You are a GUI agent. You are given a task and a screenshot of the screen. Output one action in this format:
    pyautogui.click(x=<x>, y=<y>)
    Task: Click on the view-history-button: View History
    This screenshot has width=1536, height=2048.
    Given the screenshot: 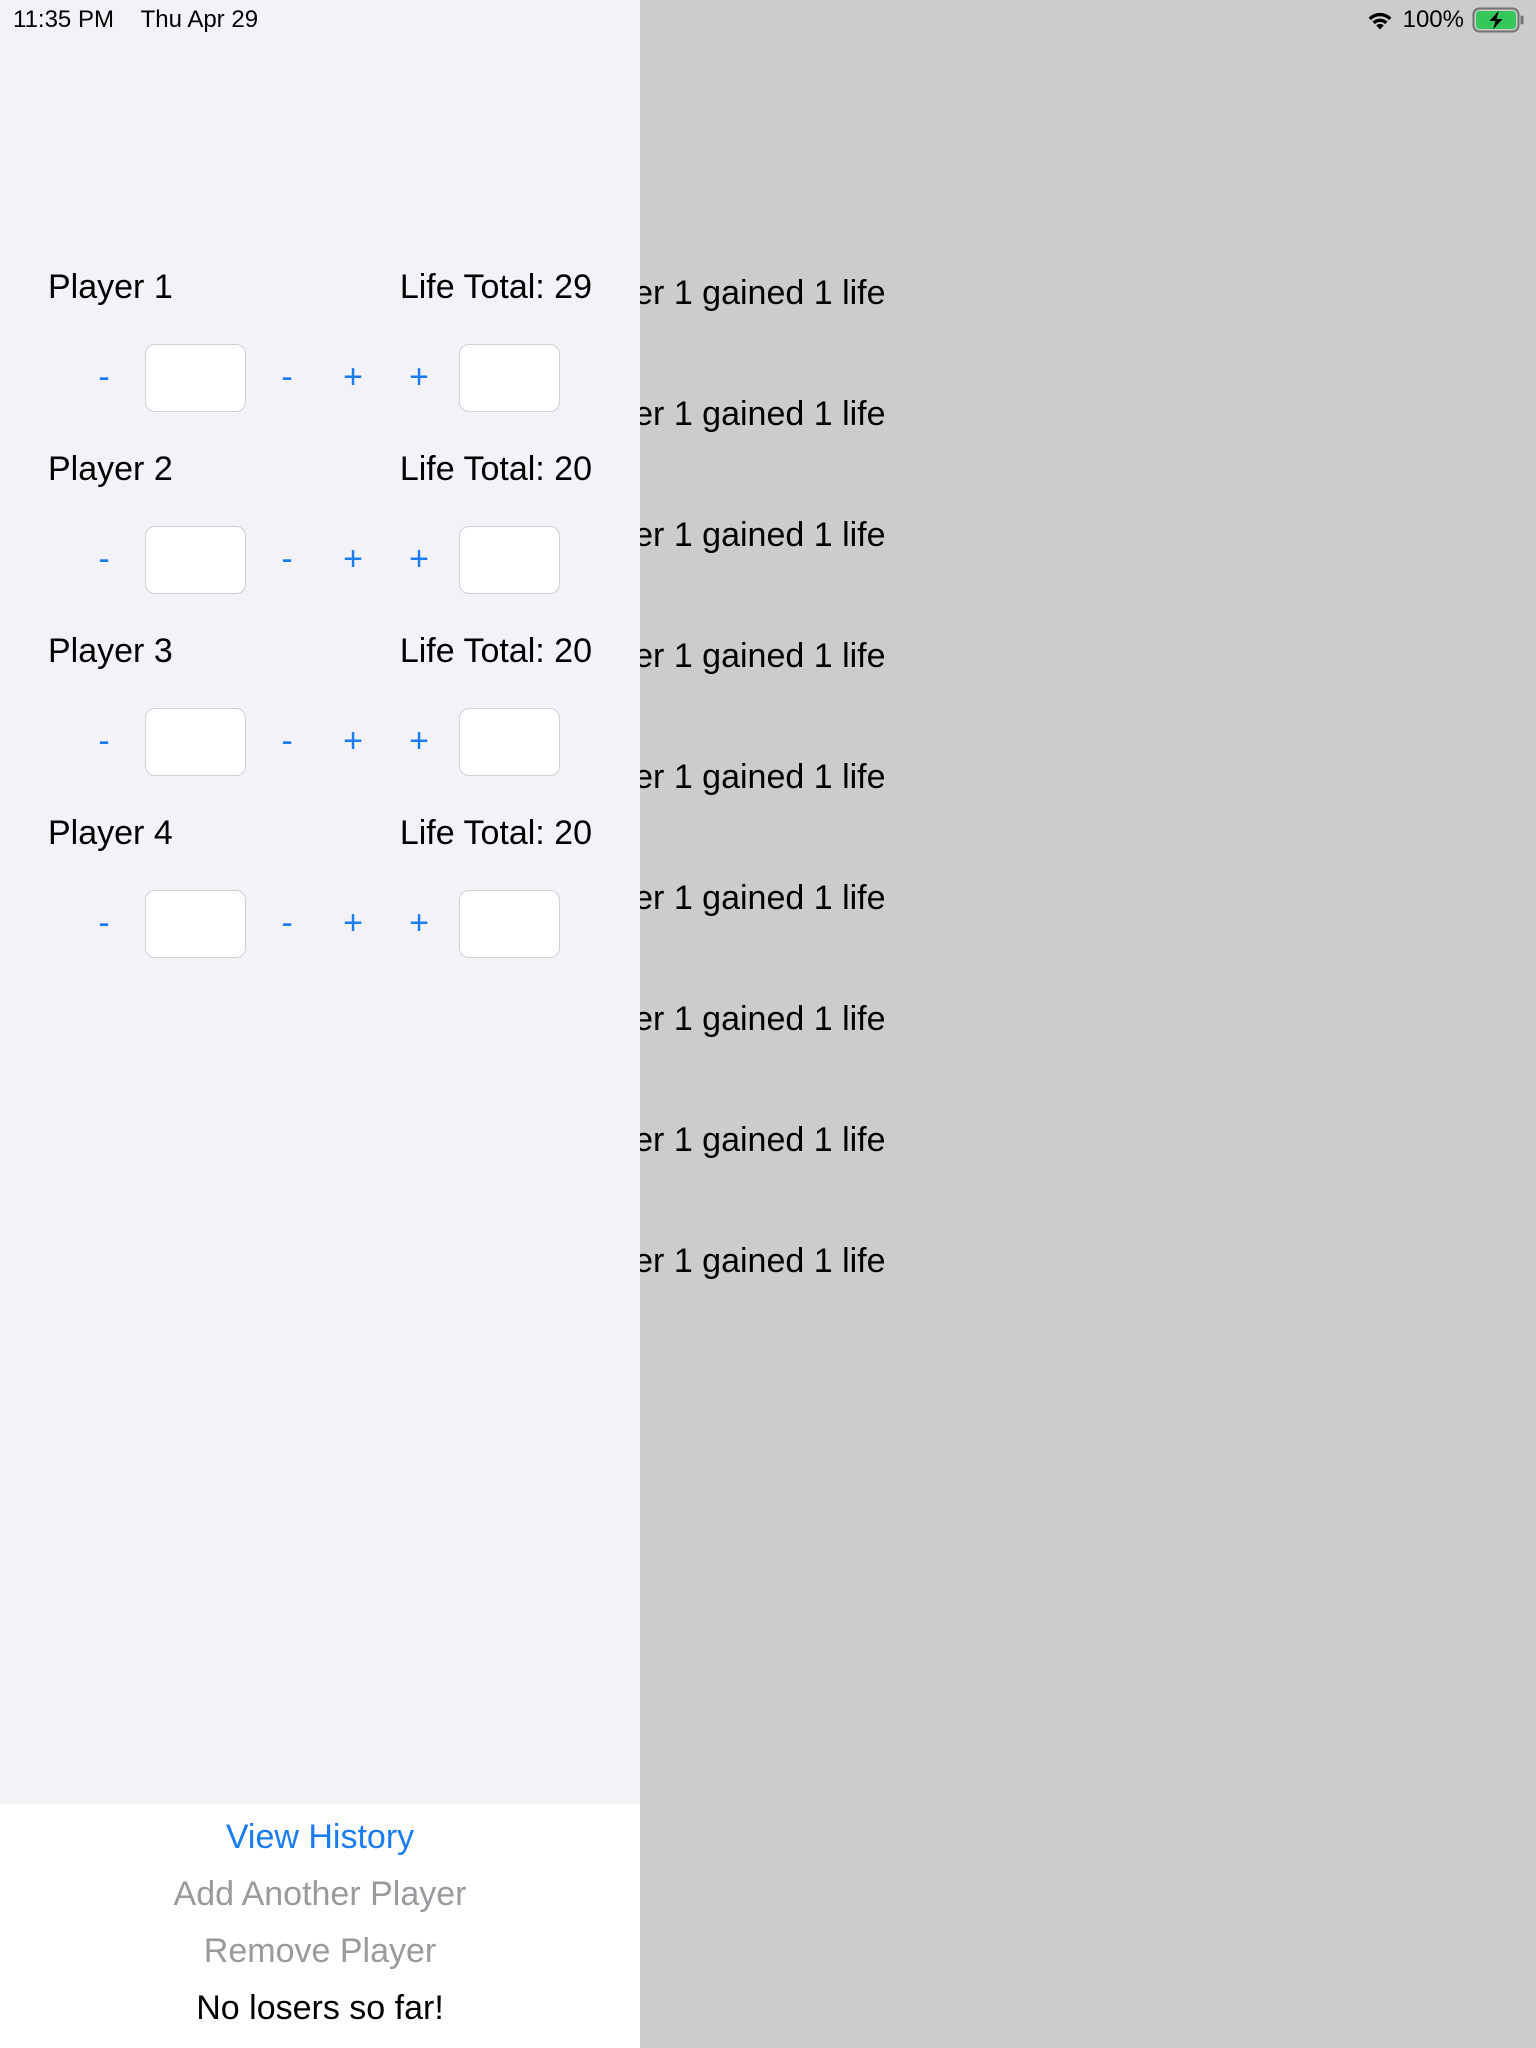 What is the action you would take?
    pyautogui.click(x=320, y=1837)
    